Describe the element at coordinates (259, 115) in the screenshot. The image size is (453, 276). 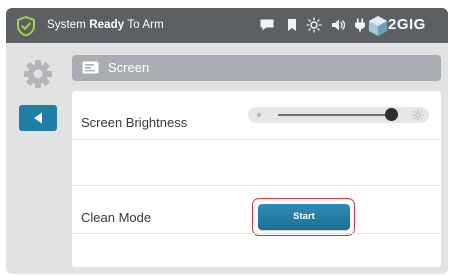
I see `brightness-min-icon` at that location.